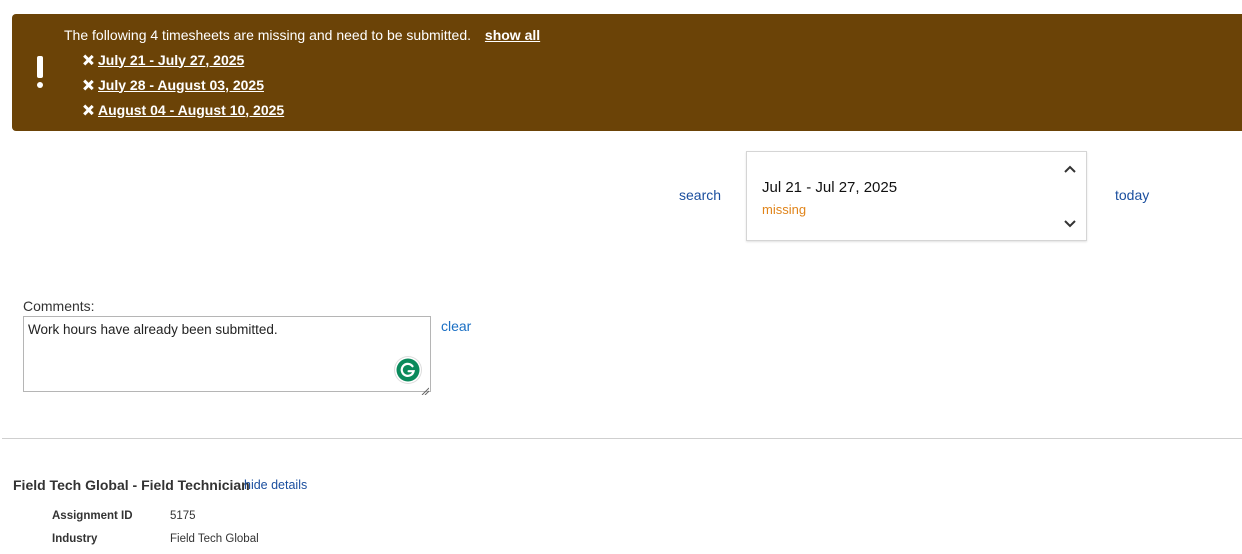  Describe the element at coordinates (425, 389) in the screenshot. I see `resize-handle-icon` at that location.